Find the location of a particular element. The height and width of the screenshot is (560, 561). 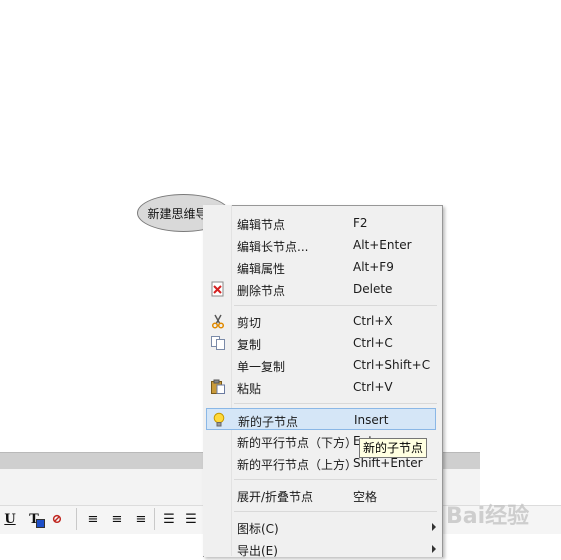

align-left-icon: ≡ is located at coordinates (93, 519).